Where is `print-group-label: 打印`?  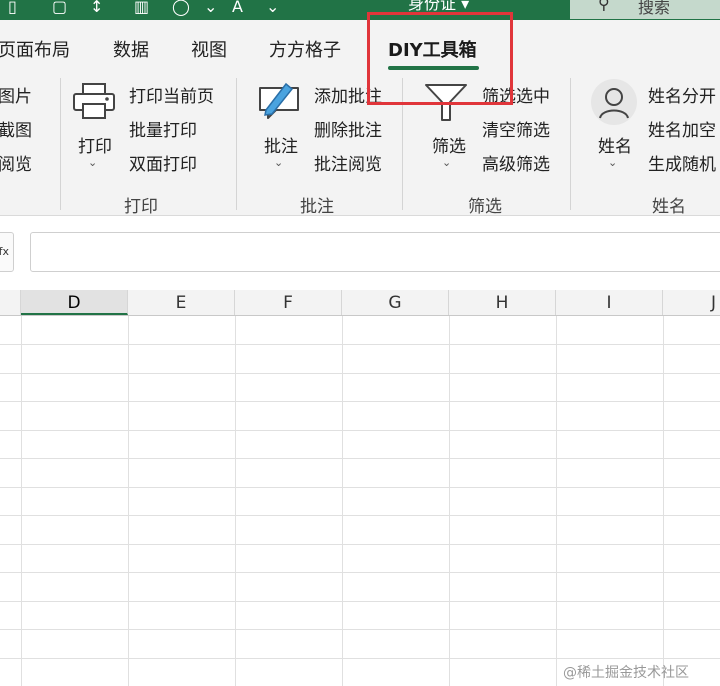
print-group-label: 打印 is located at coordinates (141, 207).